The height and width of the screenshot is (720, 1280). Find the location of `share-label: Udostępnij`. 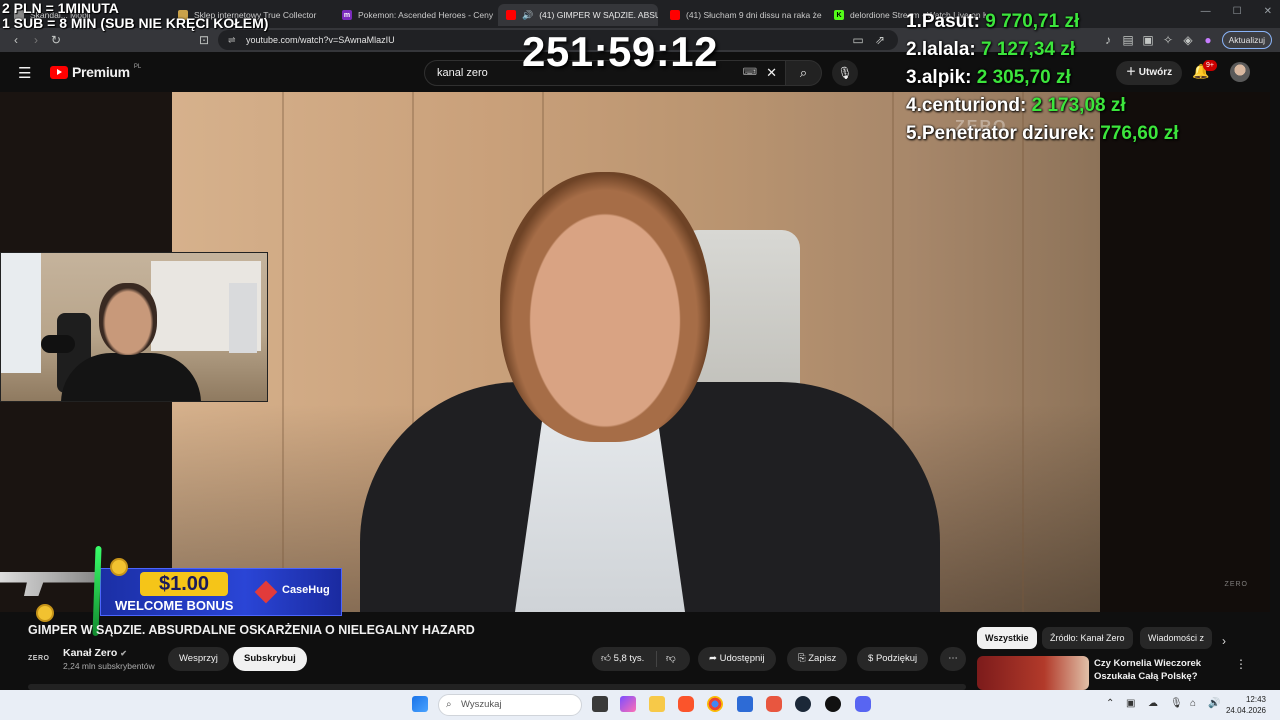

share-label: Udostępnij is located at coordinates (742, 658).